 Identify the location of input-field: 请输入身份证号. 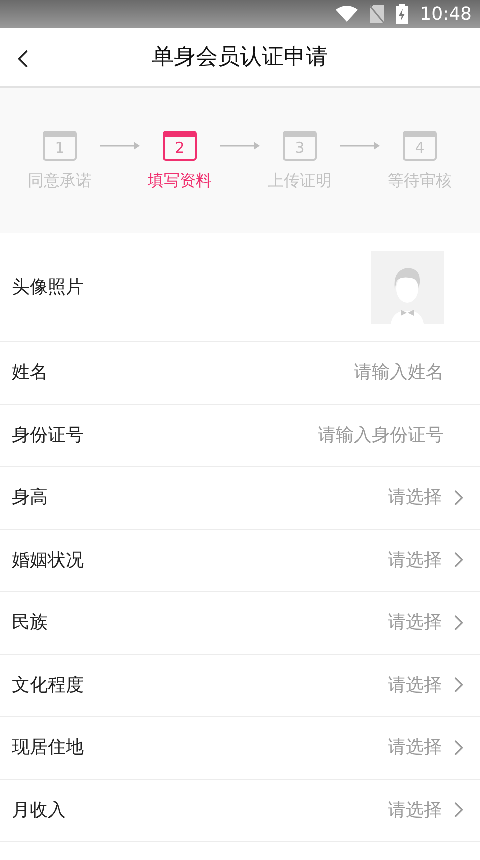
(344, 435).